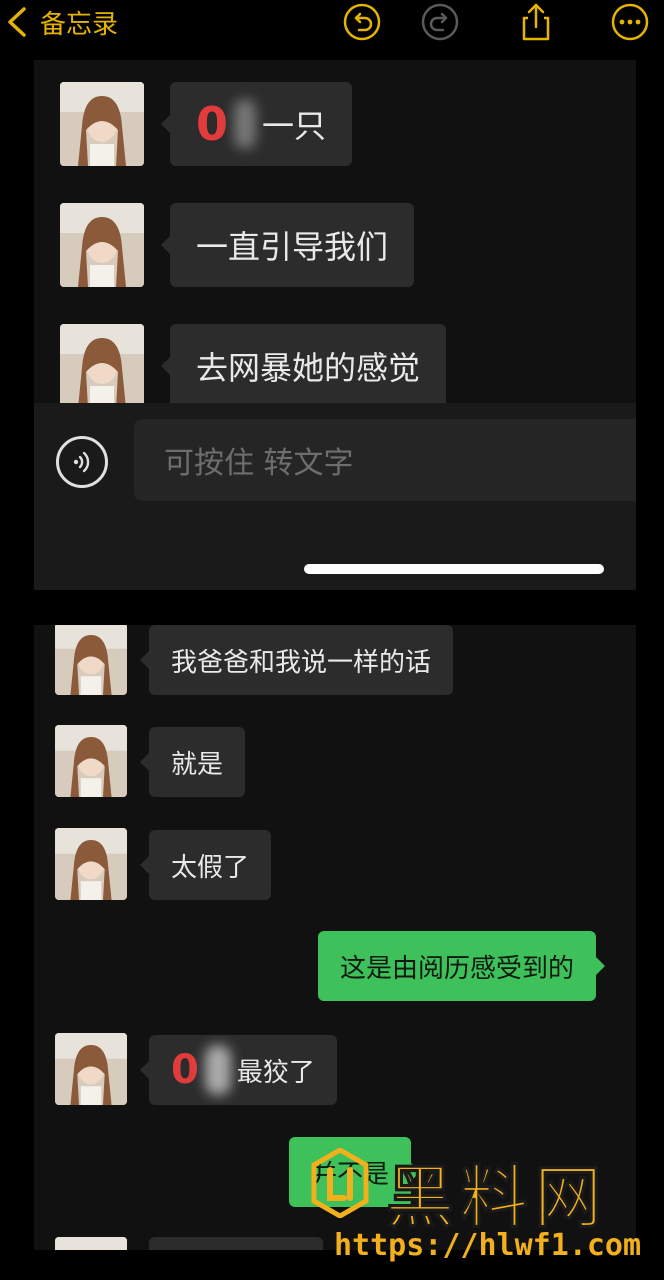 This screenshot has height=1280, width=664. Describe the element at coordinates (440, 22) in the screenshot. I see `redo-icon` at that location.